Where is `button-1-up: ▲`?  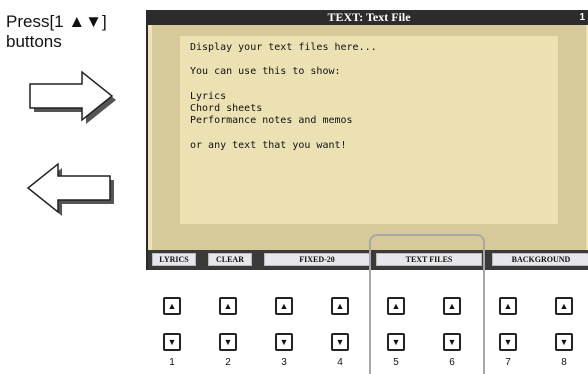 button-1-up: ▲ is located at coordinates (172, 306).